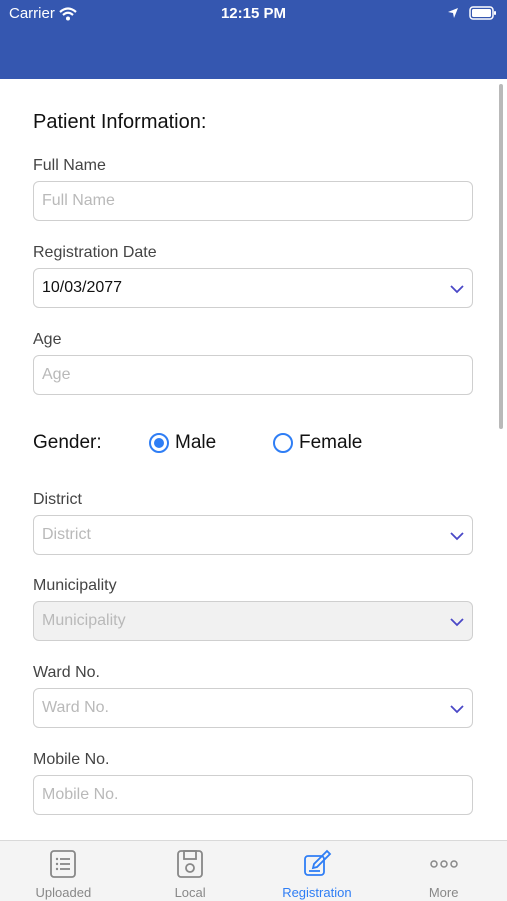 This screenshot has height=901, width=507. I want to click on full-name-input: Full Name, so click(253, 201).